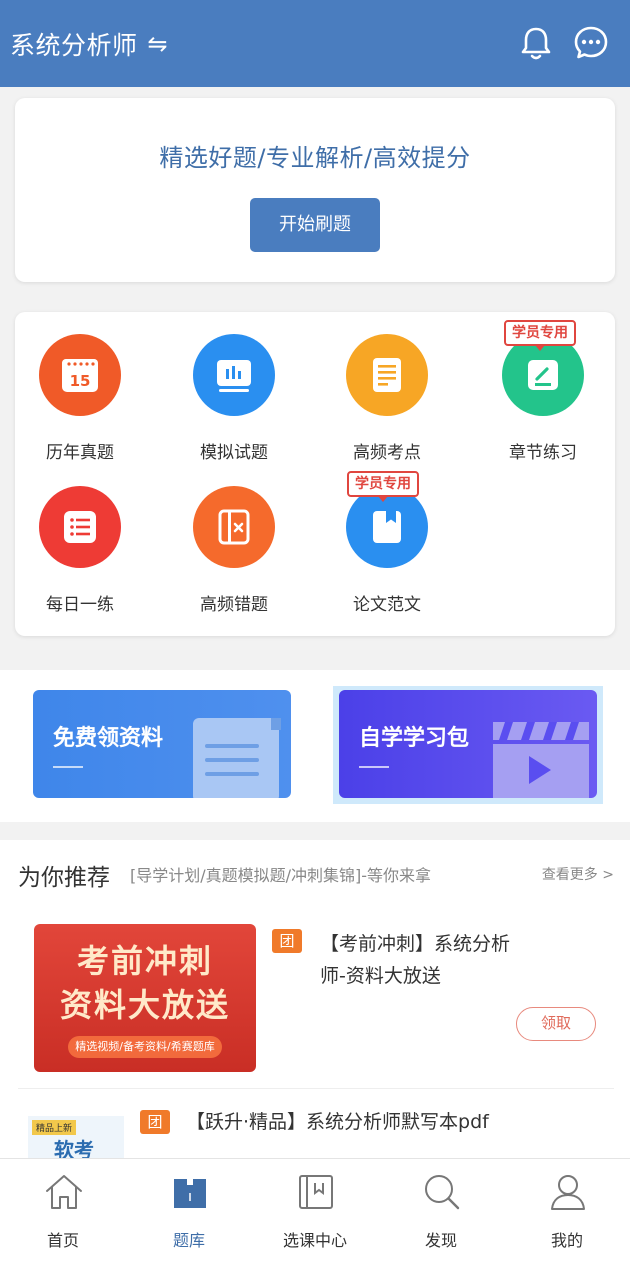 The width and height of the screenshot is (630, 1280). What do you see at coordinates (315, 43) in the screenshot?
I see `top-bar: 系统分析师 ⇋` at bounding box center [315, 43].